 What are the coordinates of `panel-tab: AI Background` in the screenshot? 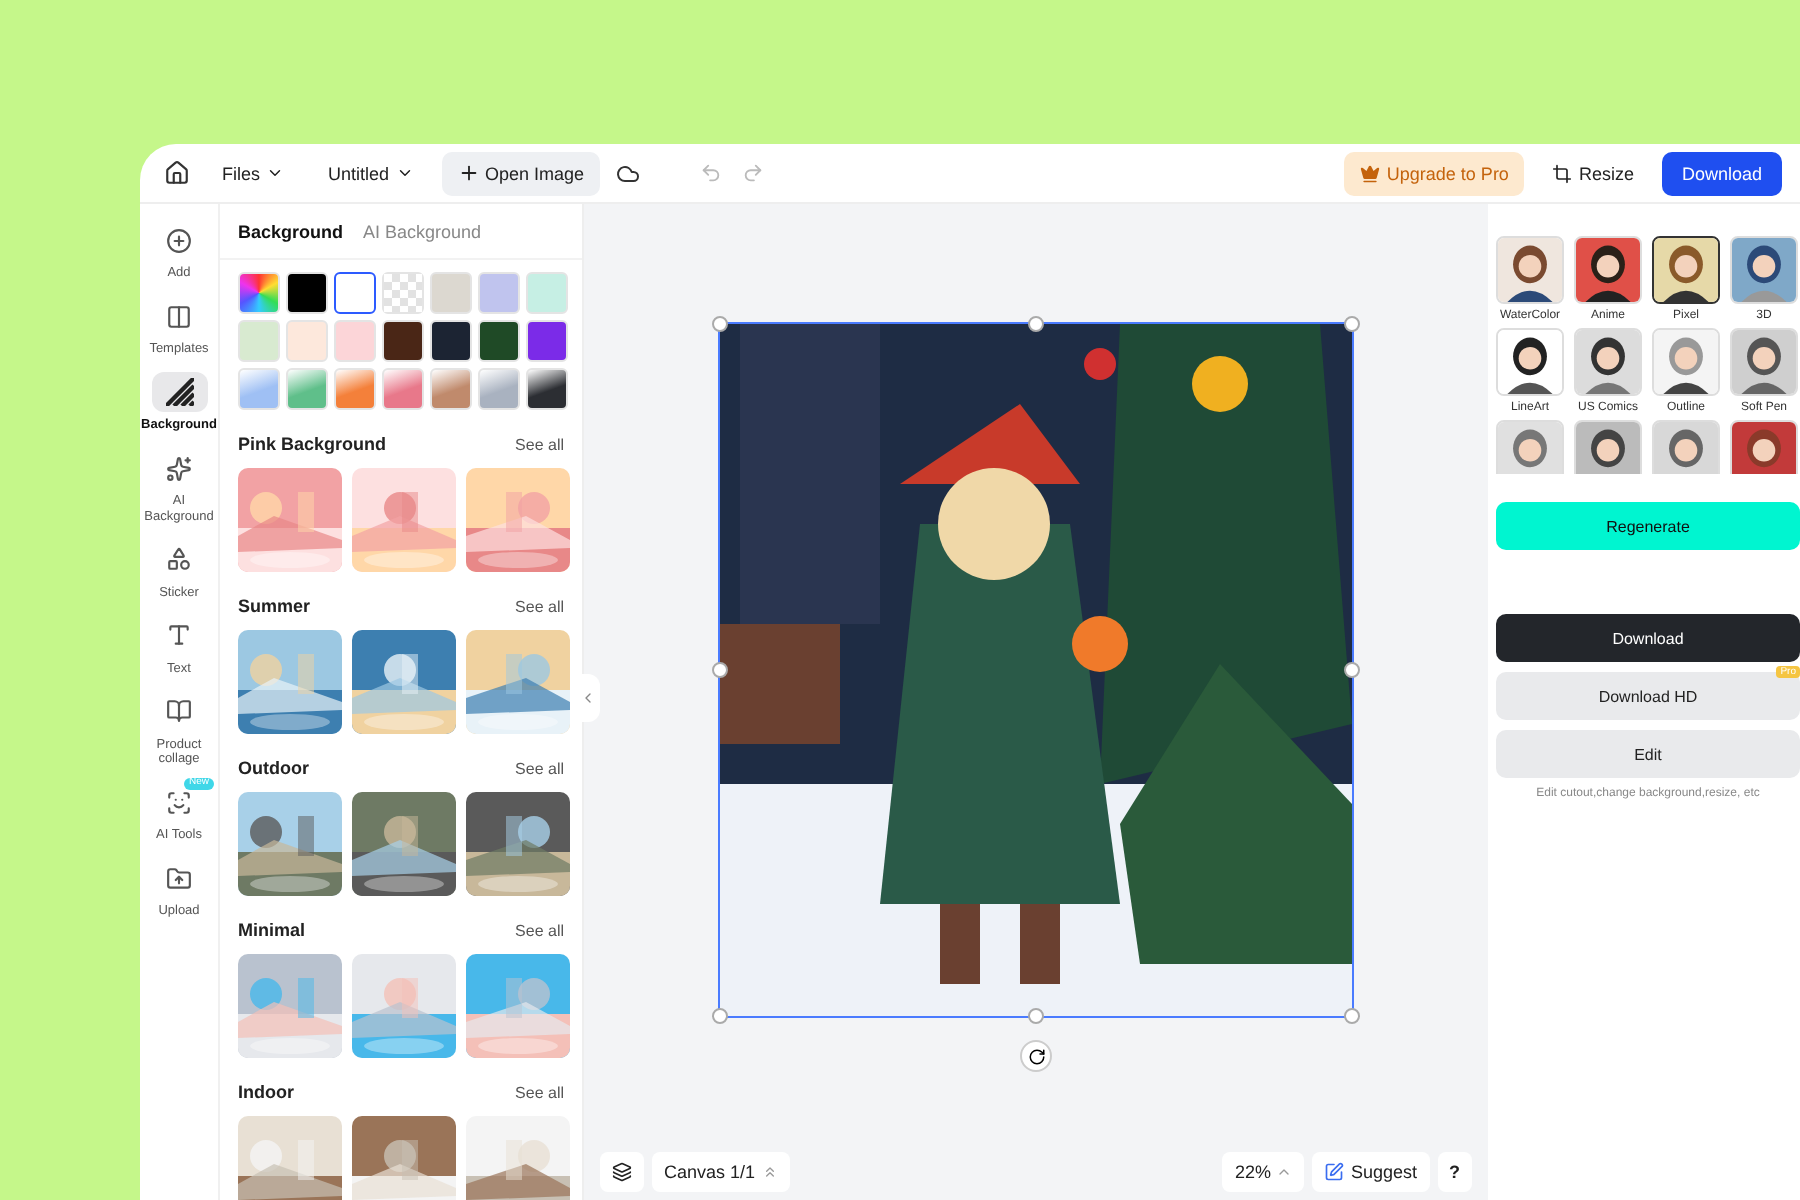 It's located at (422, 231).